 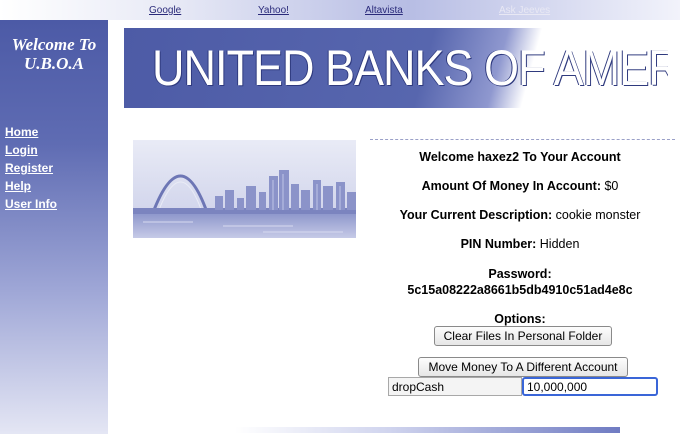 What do you see at coordinates (524, 10) in the screenshot?
I see `ask-jeeves-link: Ask Jeeves` at bounding box center [524, 10].